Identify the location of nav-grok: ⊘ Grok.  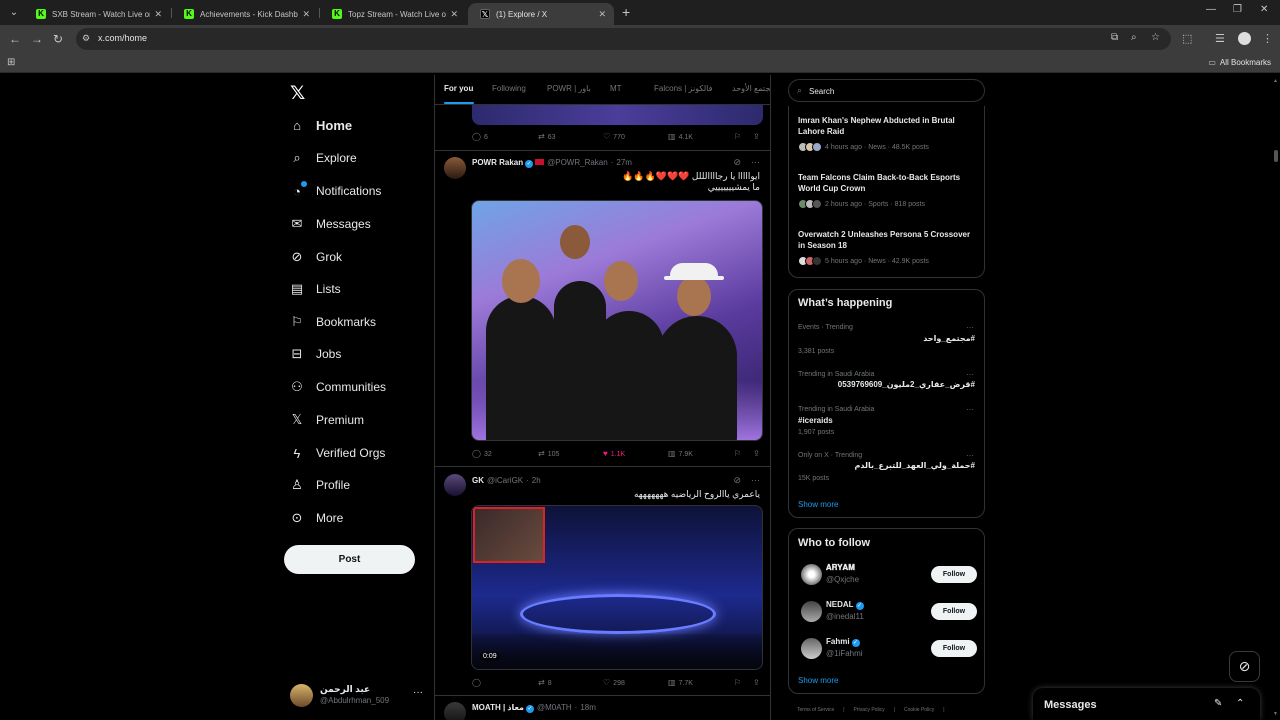
(316, 257).